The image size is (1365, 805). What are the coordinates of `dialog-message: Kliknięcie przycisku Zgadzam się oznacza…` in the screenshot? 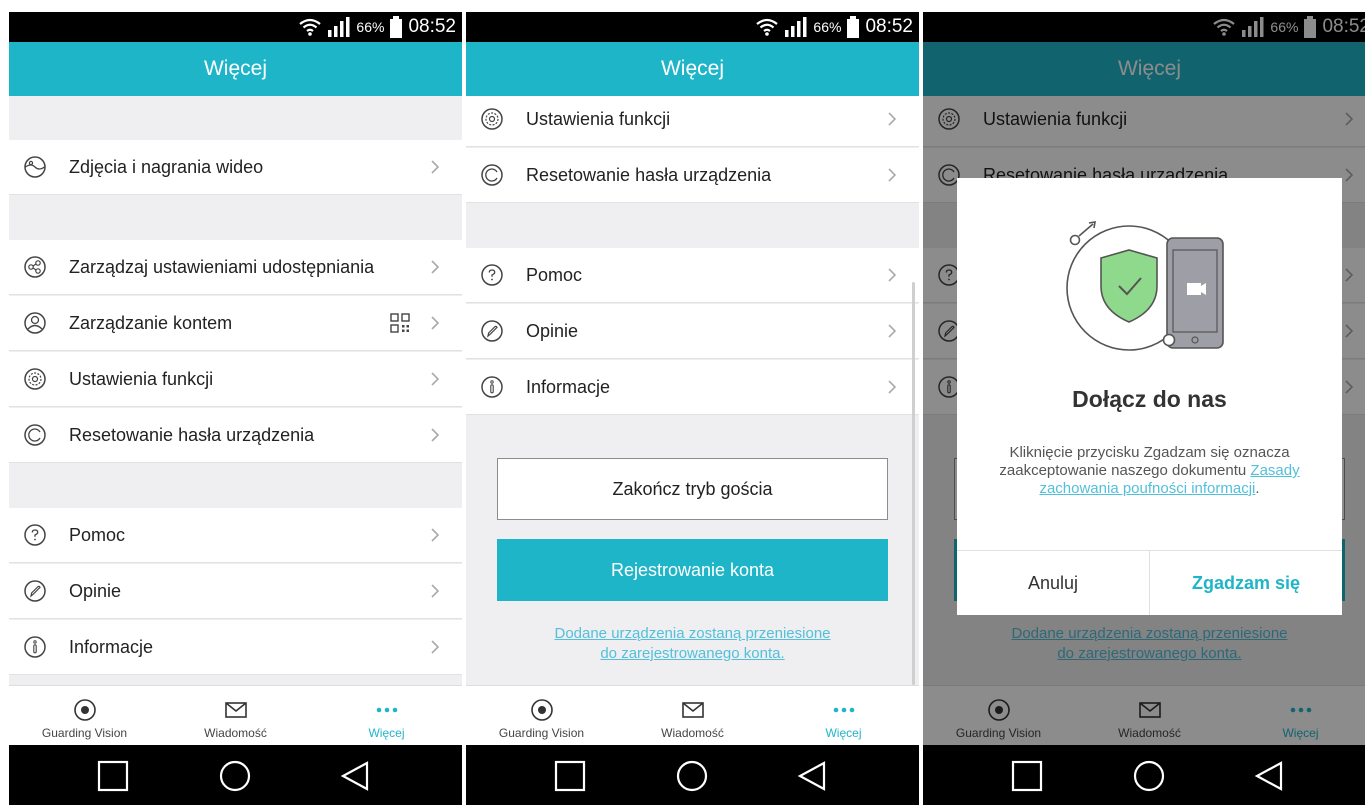 It's located at (1149, 471).